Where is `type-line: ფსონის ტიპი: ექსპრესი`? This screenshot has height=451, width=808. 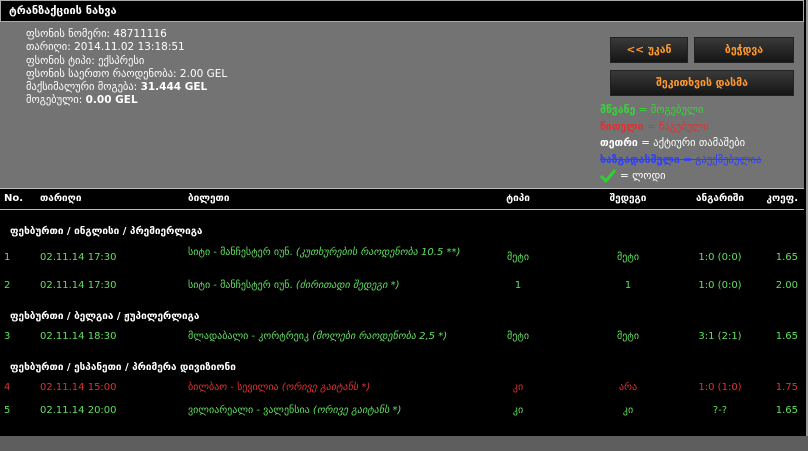 type-line: ფსონის ტიპი: ექსპრესი is located at coordinates (126, 61).